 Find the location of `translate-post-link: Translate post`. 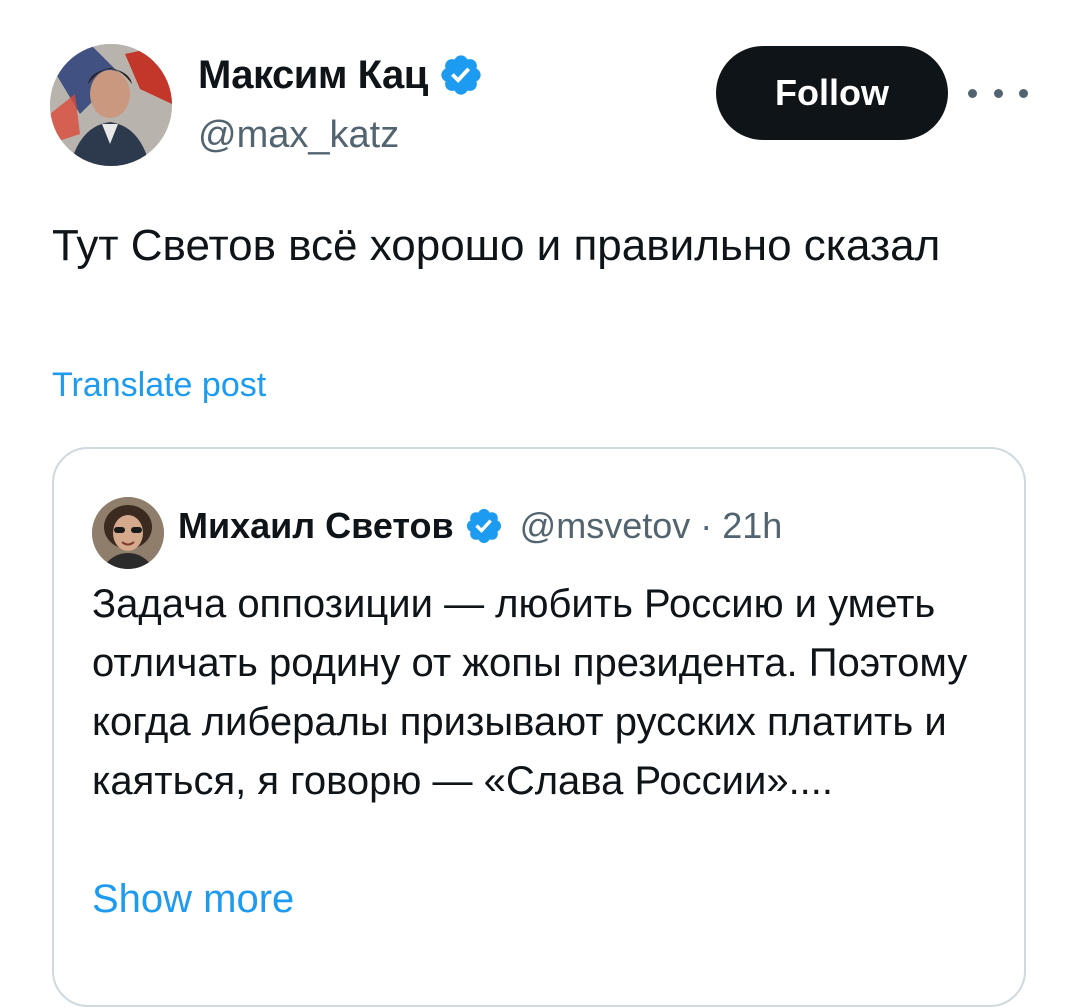

translate-post-link: Translate post is located at coordinates (159, 385).